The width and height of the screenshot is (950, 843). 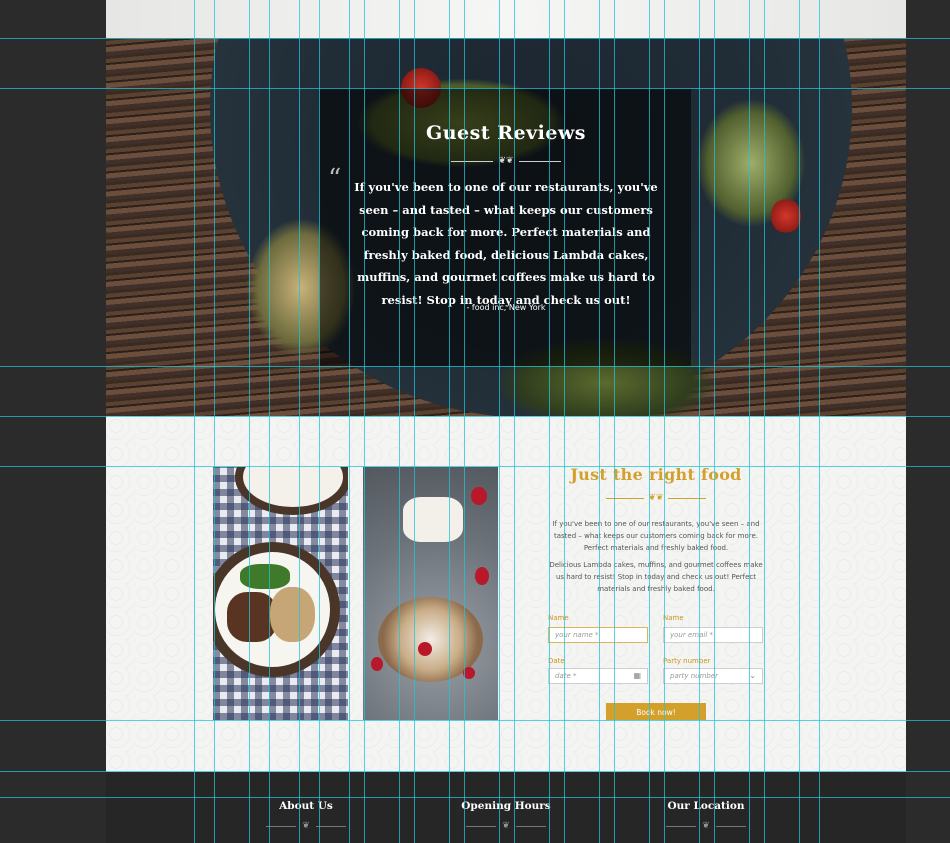 I want to click on party-number-select: party number ⌄, so click(x=713, y=676).